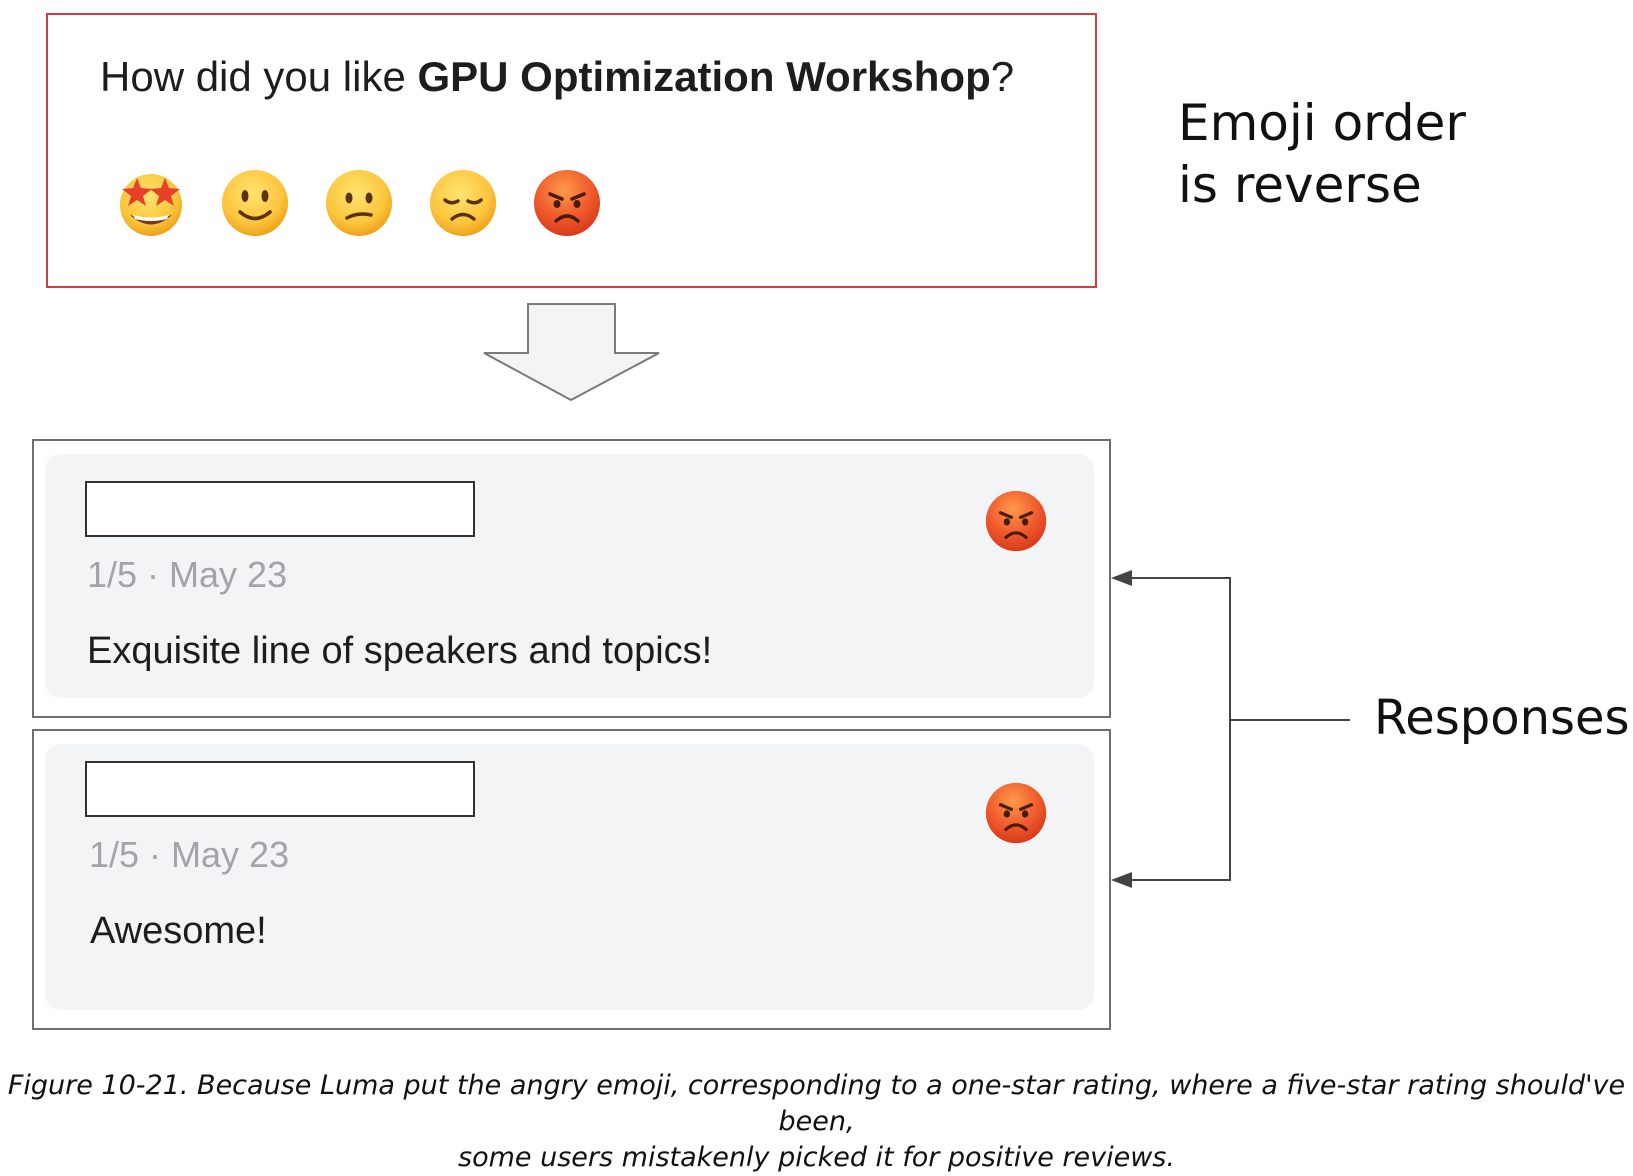 The image size is (1633, 1176). Describe the element at coordinates (569, 877) in the screenshot. I see `response-card-body: 1/5 · May 23 Awesome!` at that location.